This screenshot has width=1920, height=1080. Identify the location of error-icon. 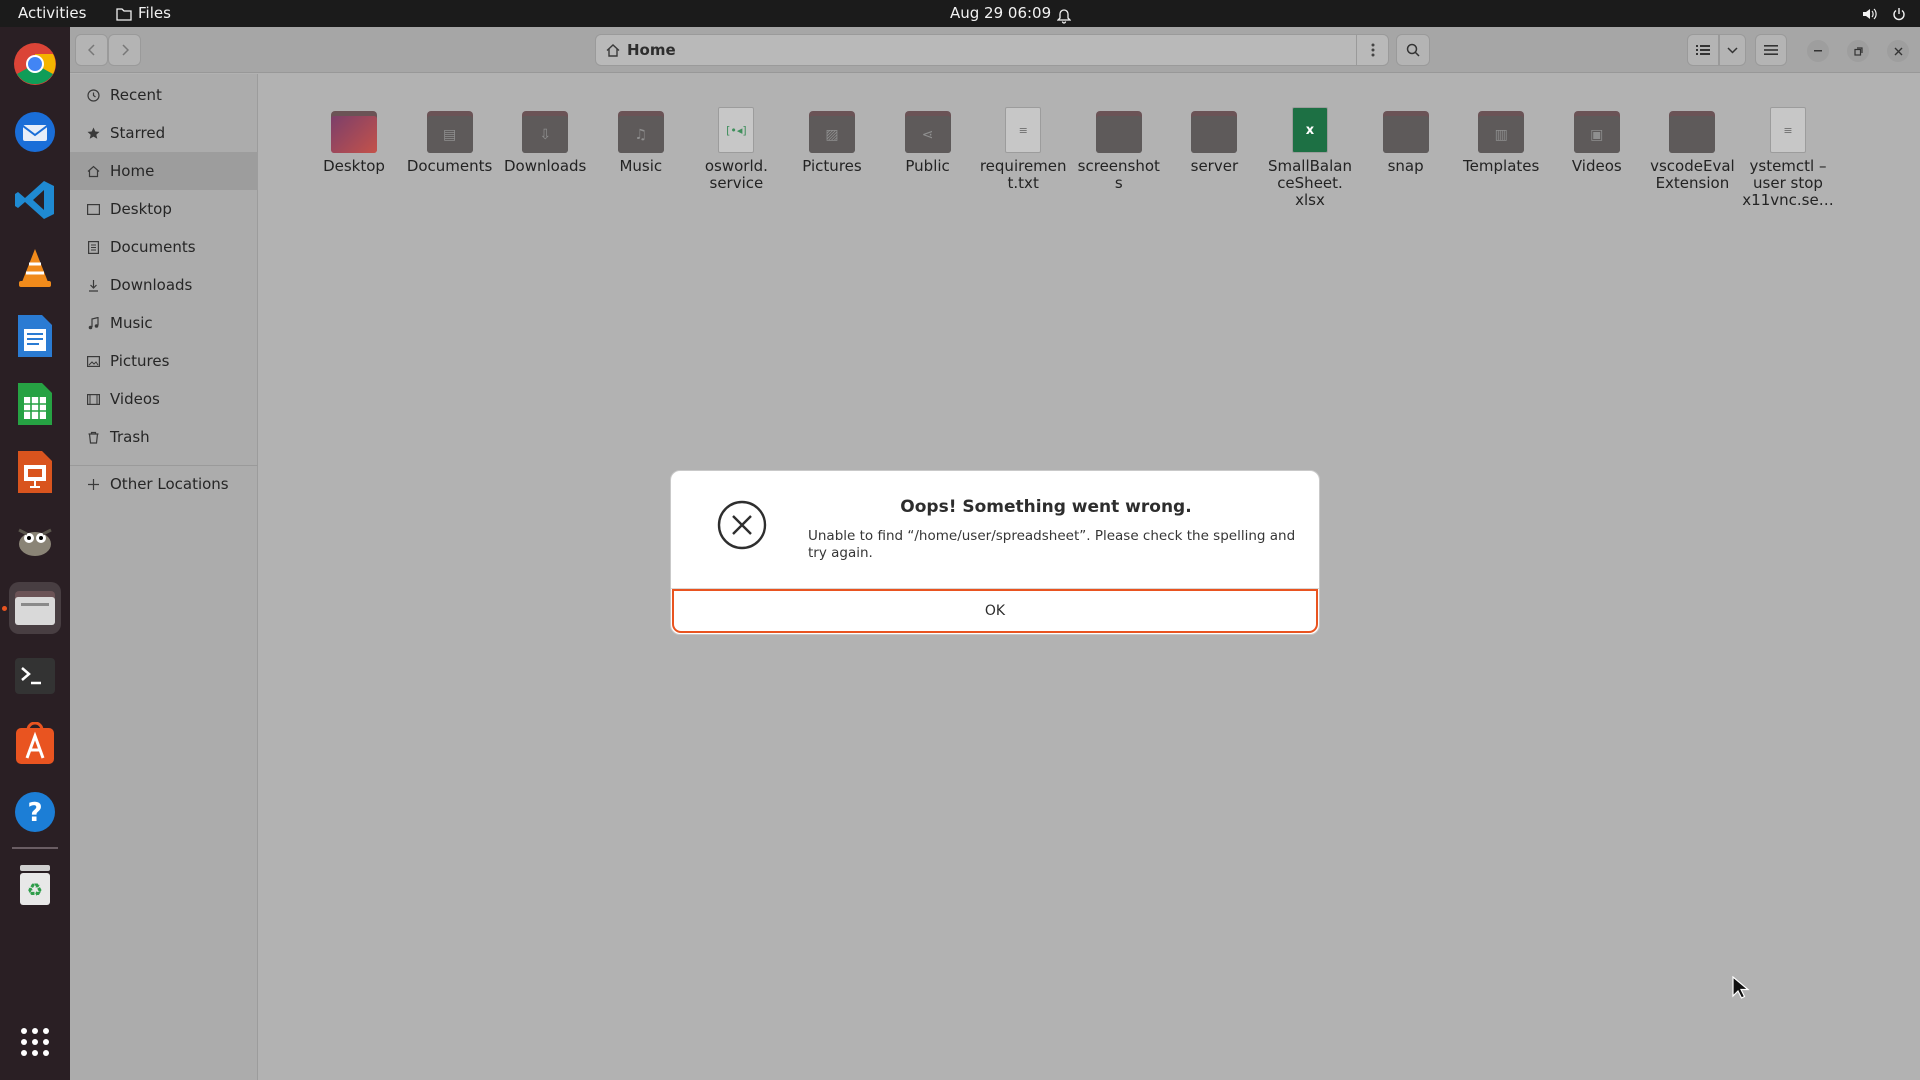
(742, 525).